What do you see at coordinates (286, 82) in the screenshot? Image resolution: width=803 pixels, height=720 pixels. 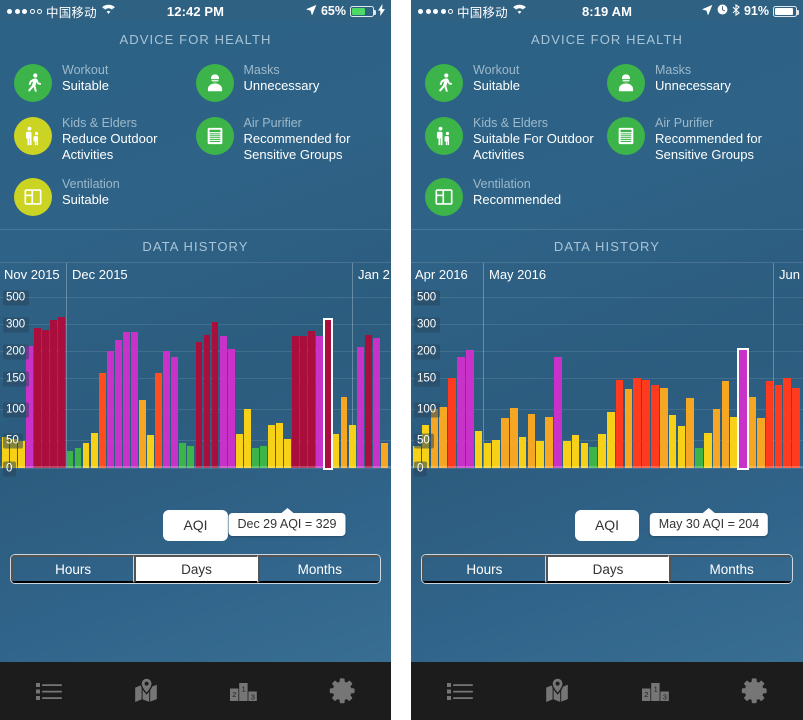 I see `advice-item: Masks Unnecessary` at bounding box center [286, 82].